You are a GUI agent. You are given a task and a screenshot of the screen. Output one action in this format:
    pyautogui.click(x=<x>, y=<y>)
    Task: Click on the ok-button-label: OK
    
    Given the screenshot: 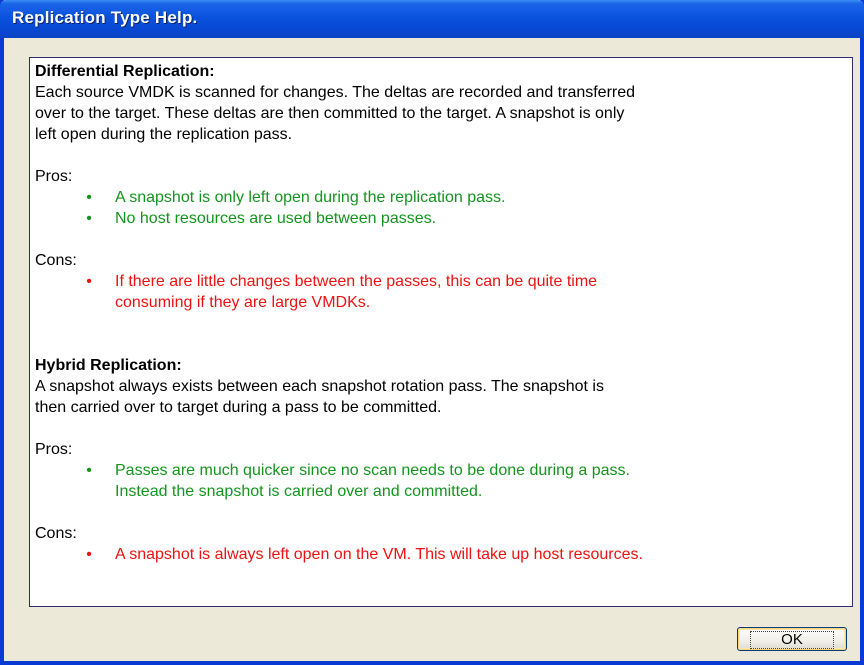 What is the action you would take?
    pyautogui.click(x=792, y=639)
    